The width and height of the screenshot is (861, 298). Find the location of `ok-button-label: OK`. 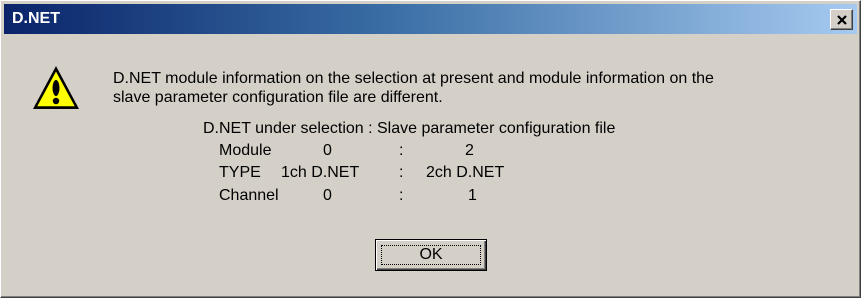

ok-button-label: OK is located at coordinates (431, 254).